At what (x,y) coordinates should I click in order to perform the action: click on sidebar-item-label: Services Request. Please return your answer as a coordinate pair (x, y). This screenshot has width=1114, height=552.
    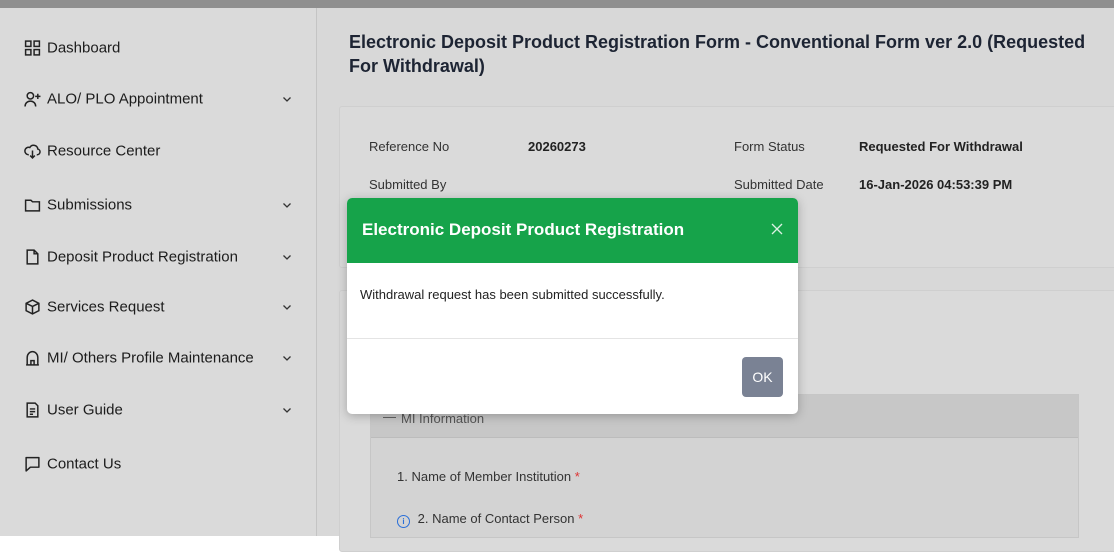
    Looking at the image, I should click on (106, 307).